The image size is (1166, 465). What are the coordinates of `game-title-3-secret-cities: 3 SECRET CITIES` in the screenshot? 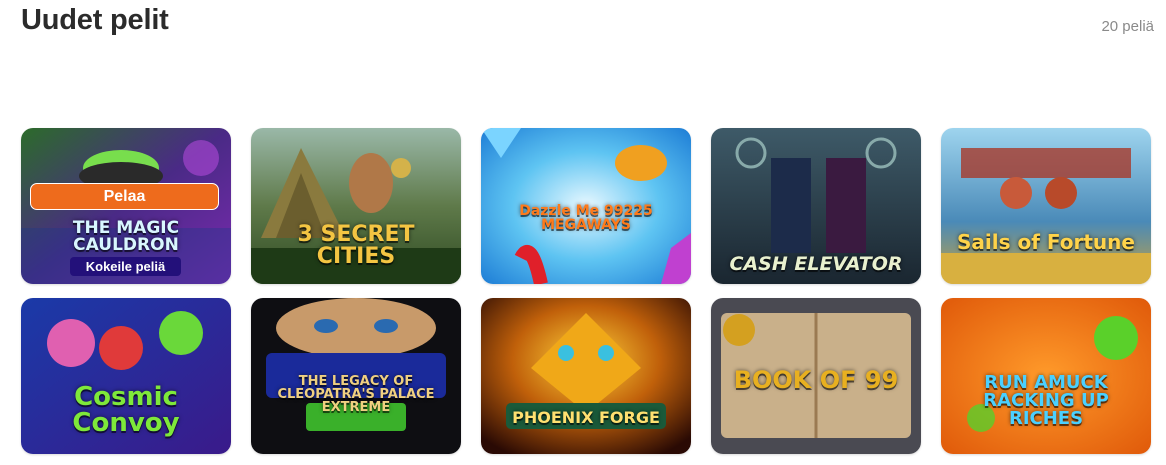 It's located at (356, 245).